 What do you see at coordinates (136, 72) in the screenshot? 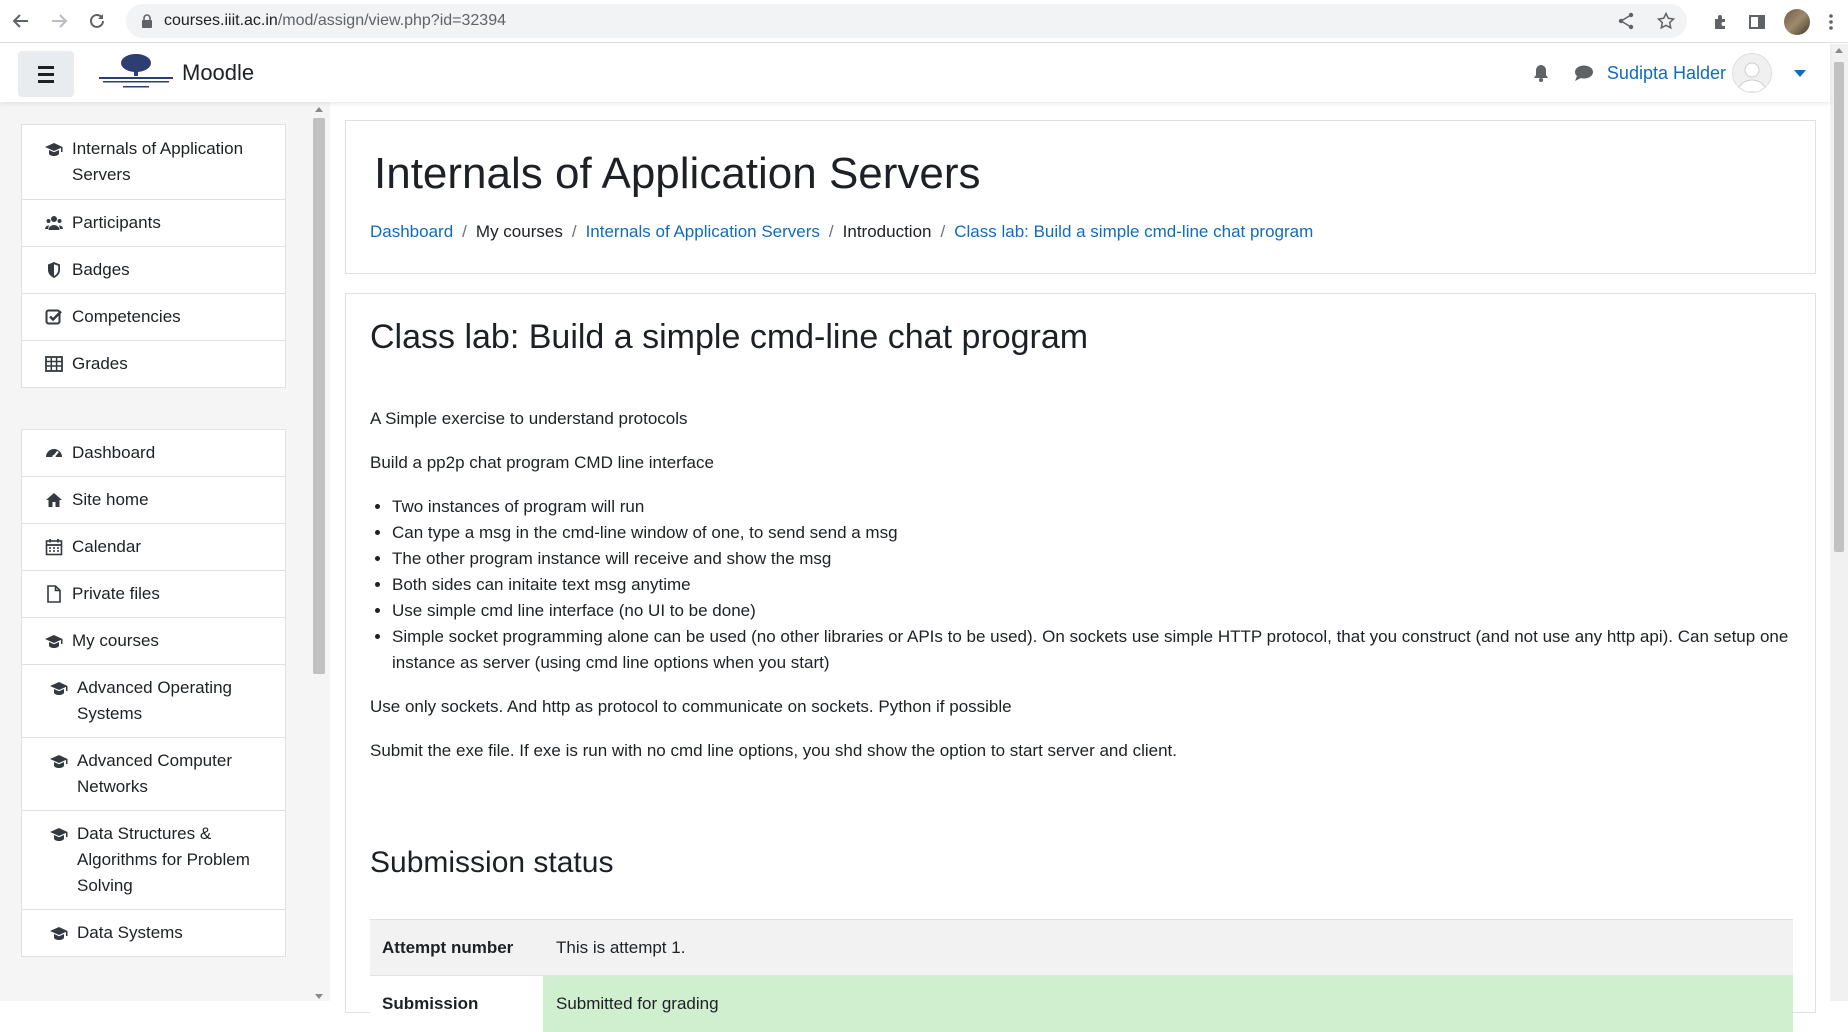
I see `iiit-logo` at bounding box center [136, 72].